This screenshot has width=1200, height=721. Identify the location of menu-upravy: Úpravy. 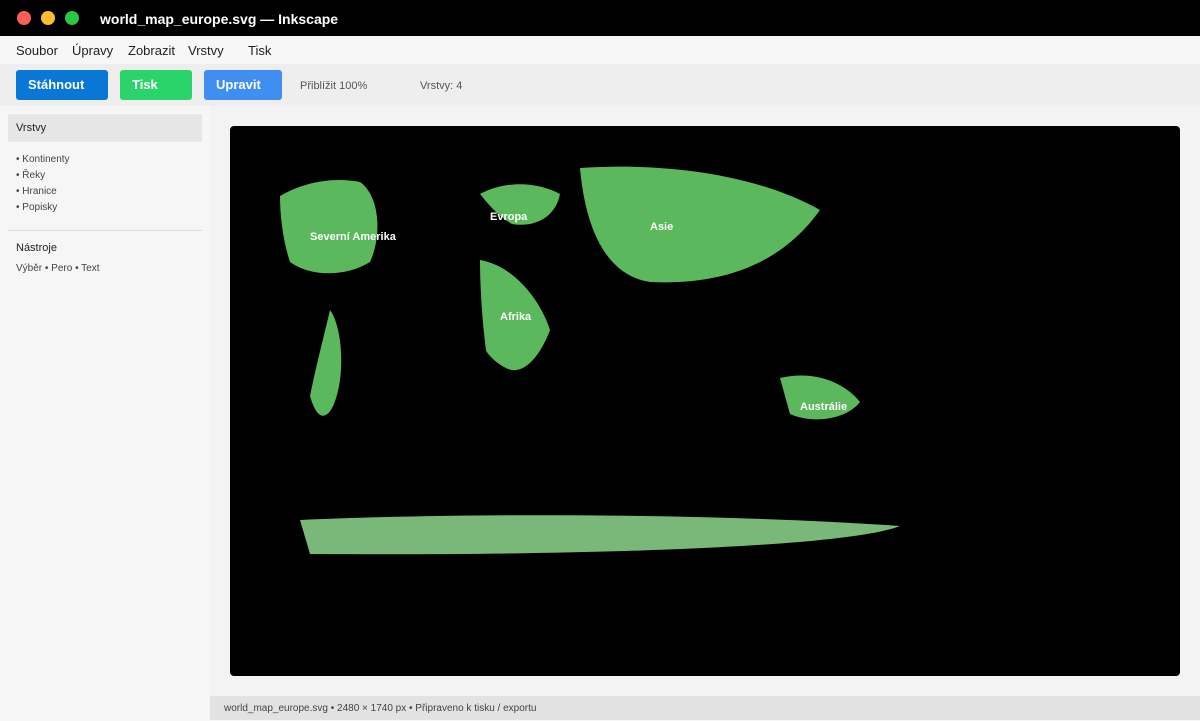
(92, 50).